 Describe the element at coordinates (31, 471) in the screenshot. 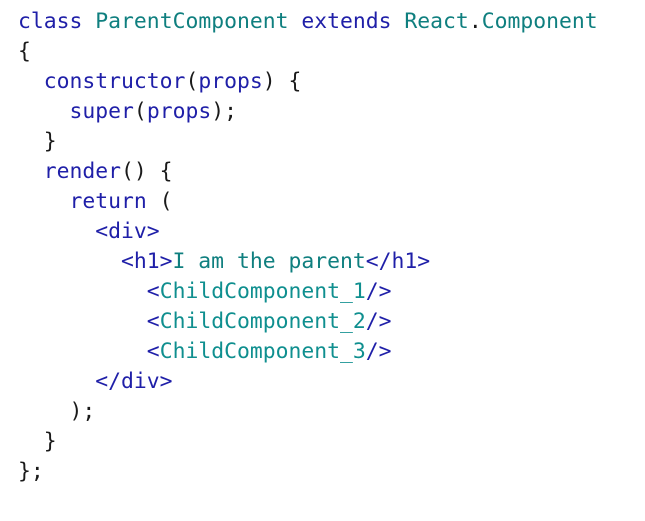

I see `code-token: };` at that location.